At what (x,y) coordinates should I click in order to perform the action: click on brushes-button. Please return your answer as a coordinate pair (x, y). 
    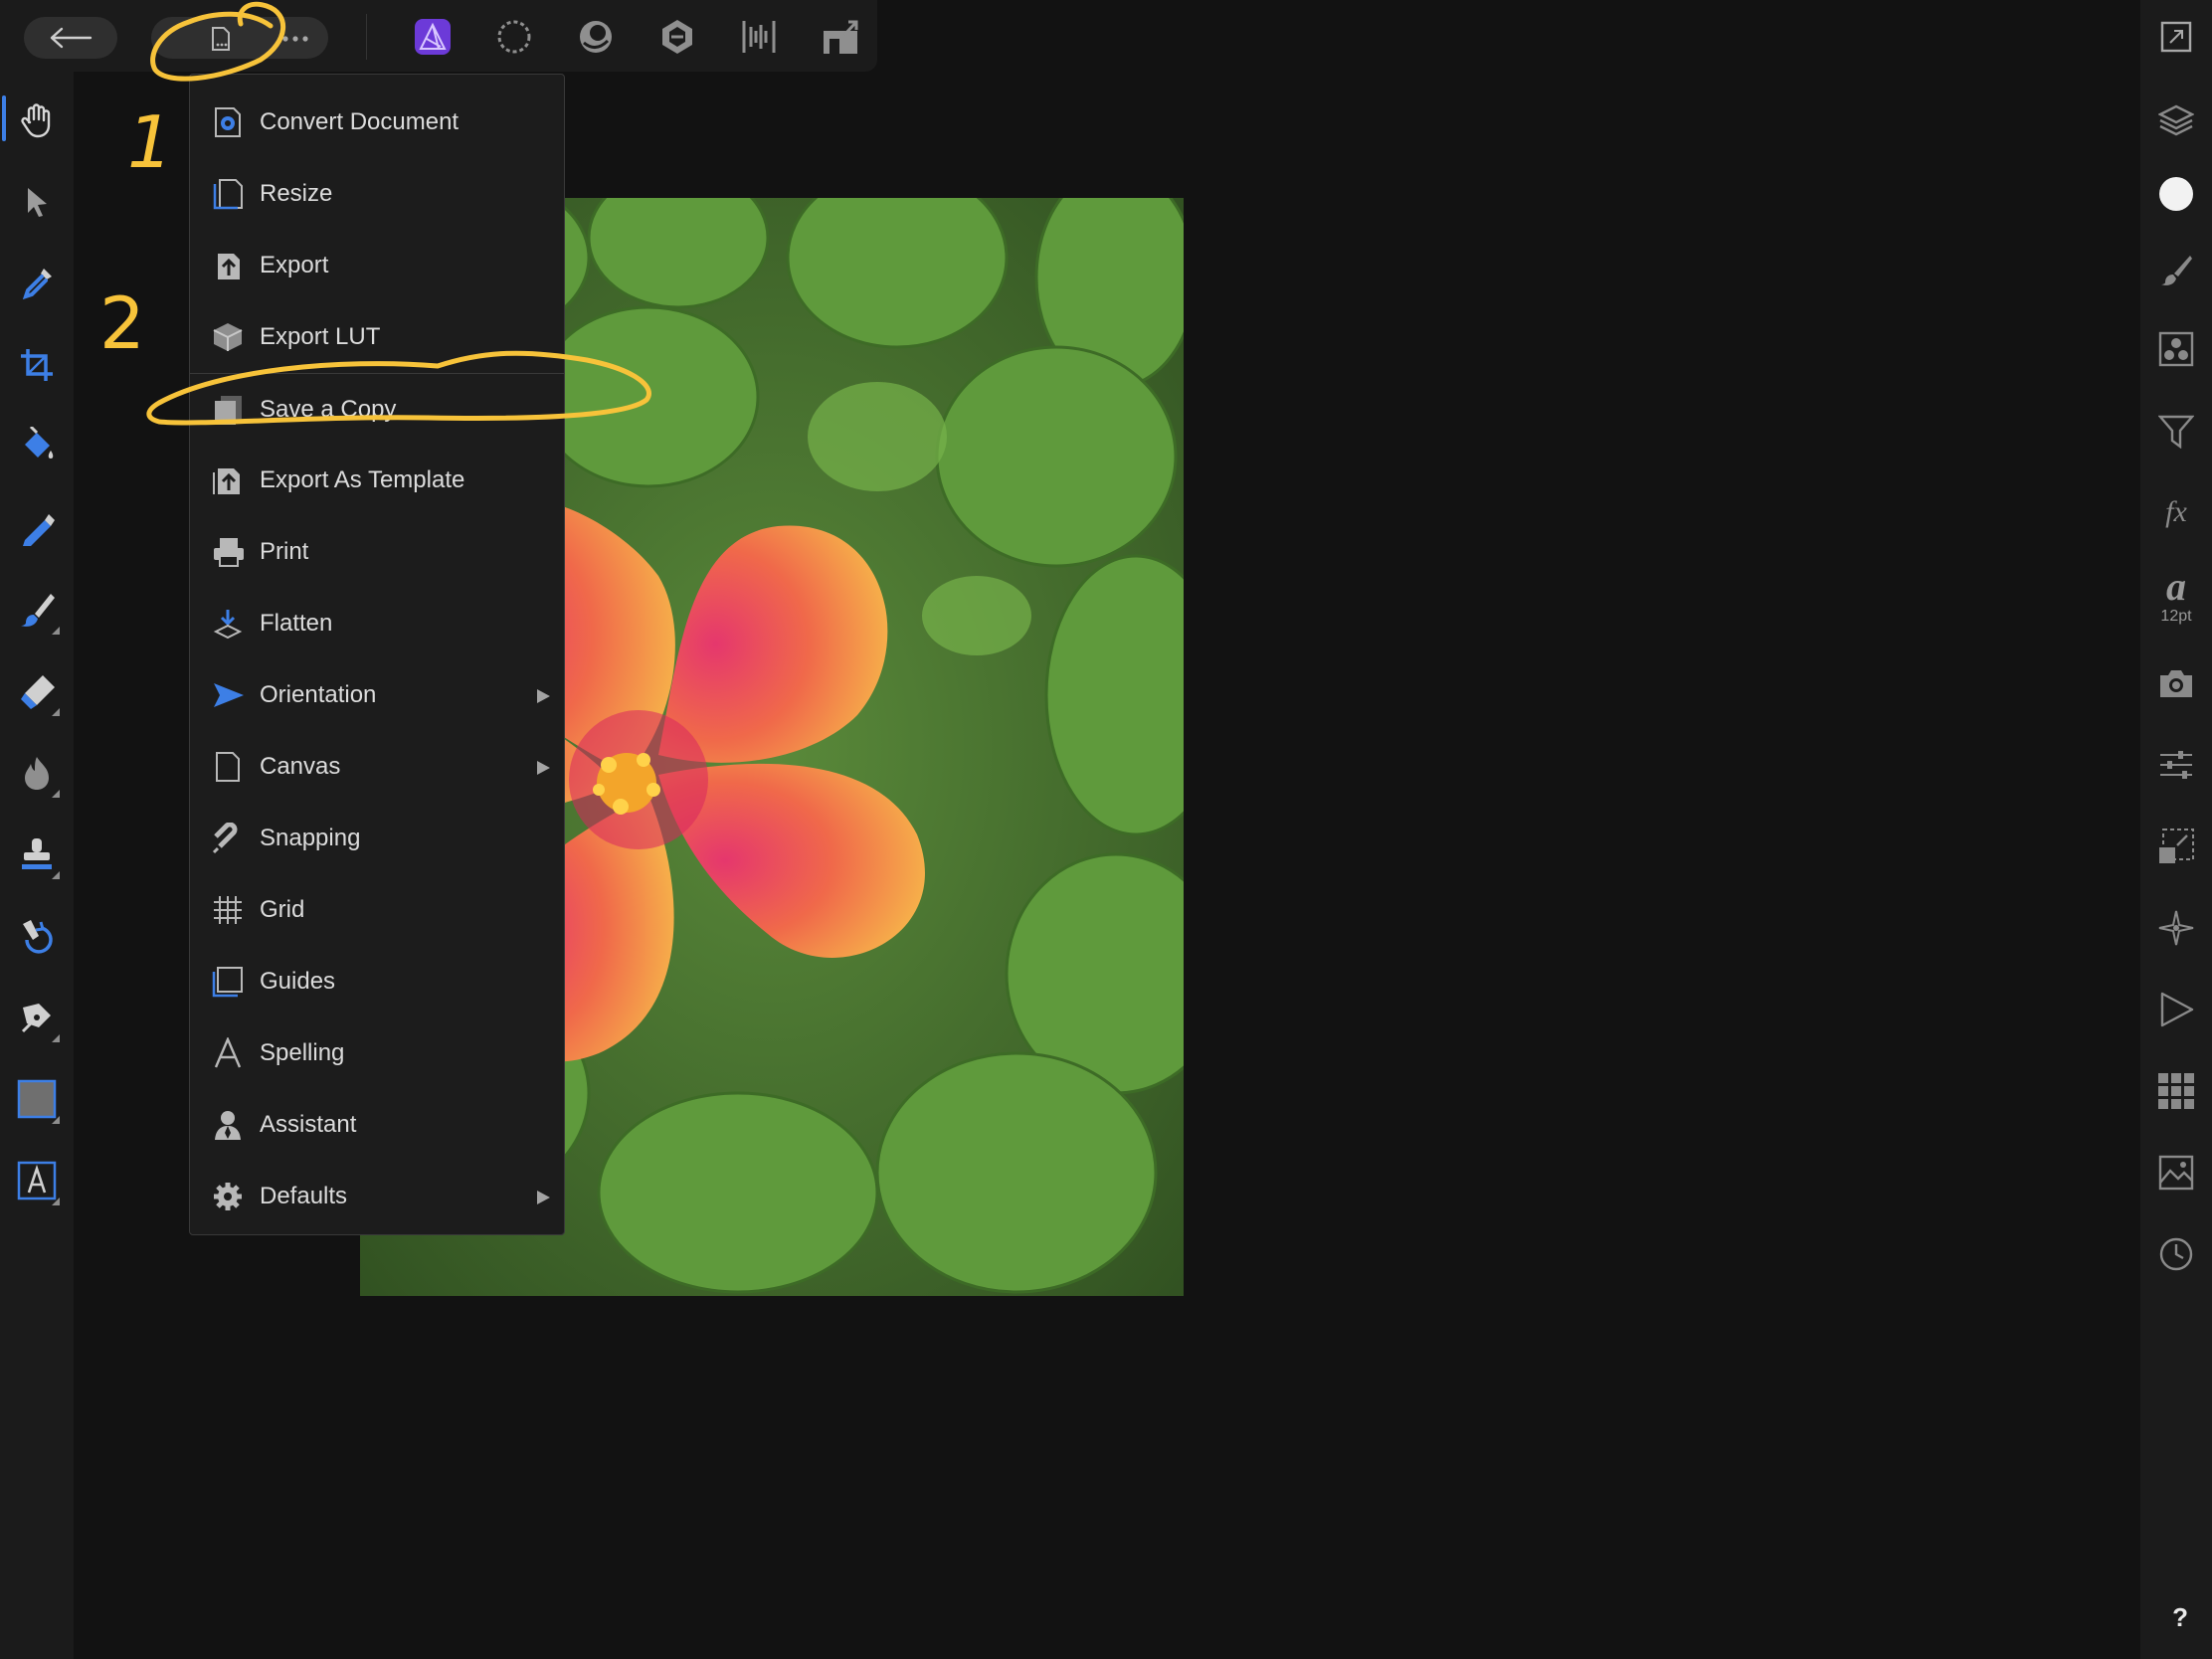
    Looking at the image, I should click on (2176, 269).